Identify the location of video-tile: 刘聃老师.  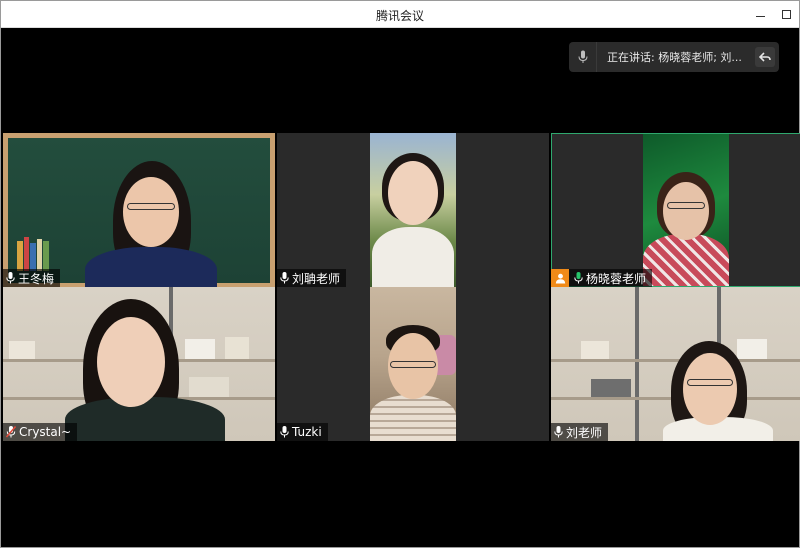
(413, 210).